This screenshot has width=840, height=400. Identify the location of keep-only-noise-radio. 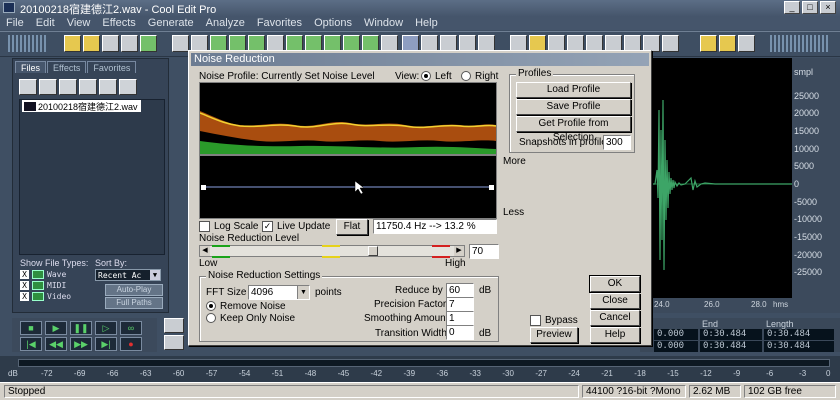
(211, 318).